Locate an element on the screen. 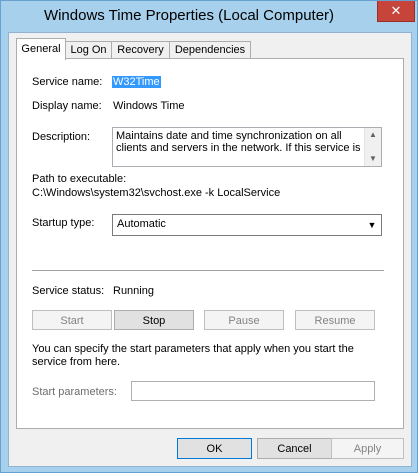 The image size is (418, 473). service-name-selected-text: W32Time is located at coordinates (136, 82).